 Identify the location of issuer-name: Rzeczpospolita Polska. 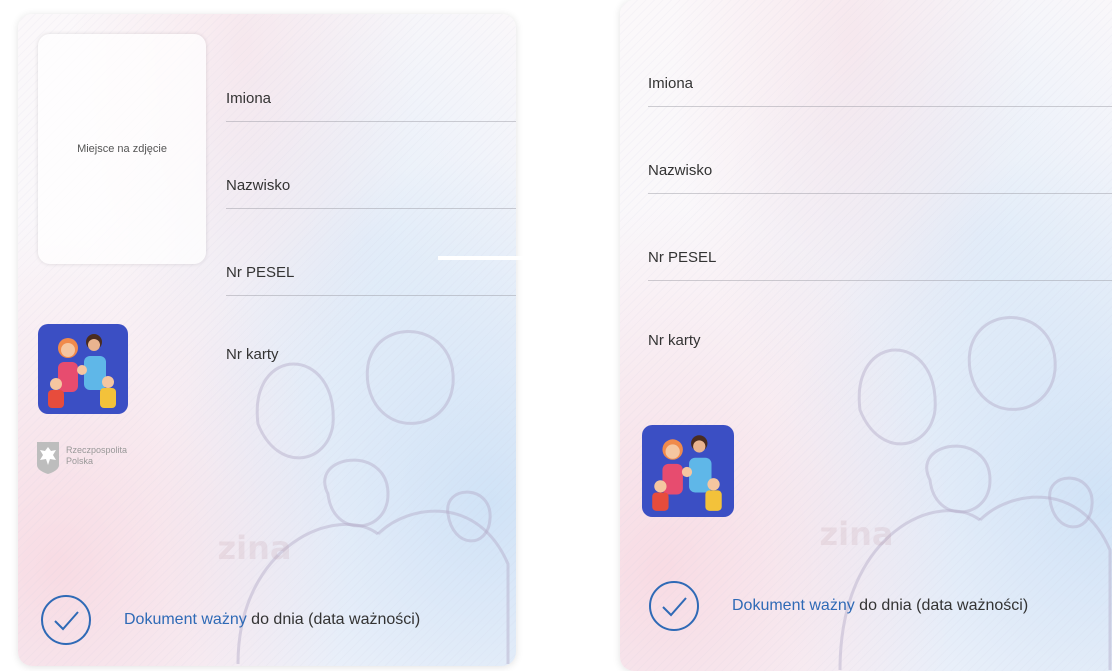
(96, 456).